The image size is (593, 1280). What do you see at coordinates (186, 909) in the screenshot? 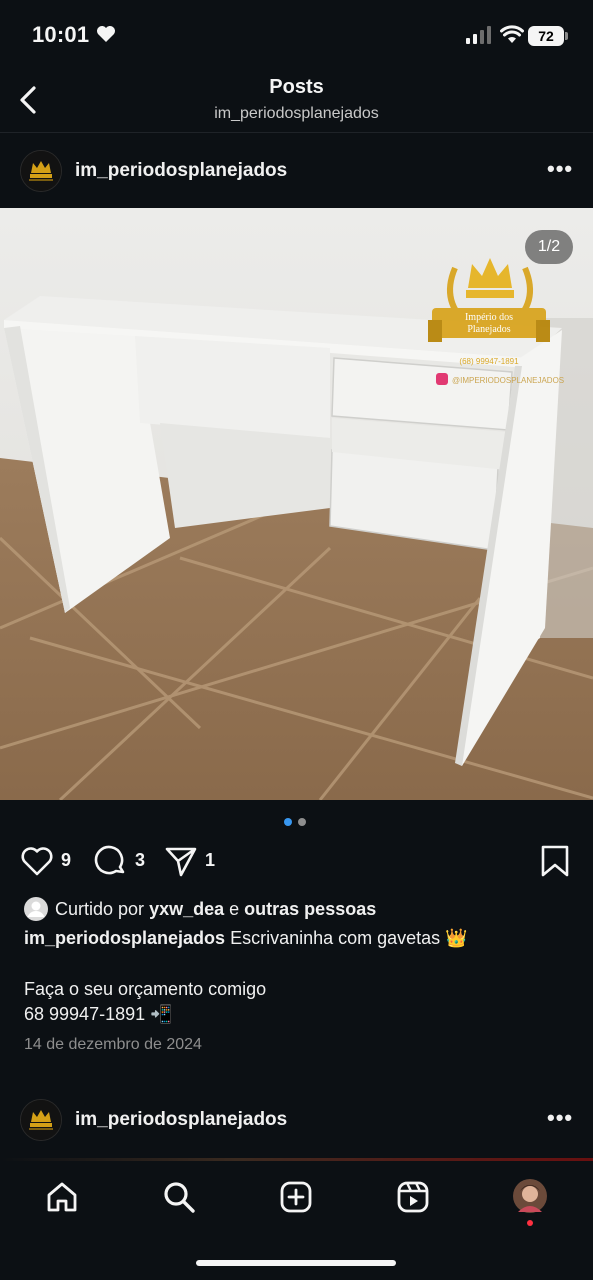
I see `liked-by-user: yxw_dea` at bounding box center [186, 909].